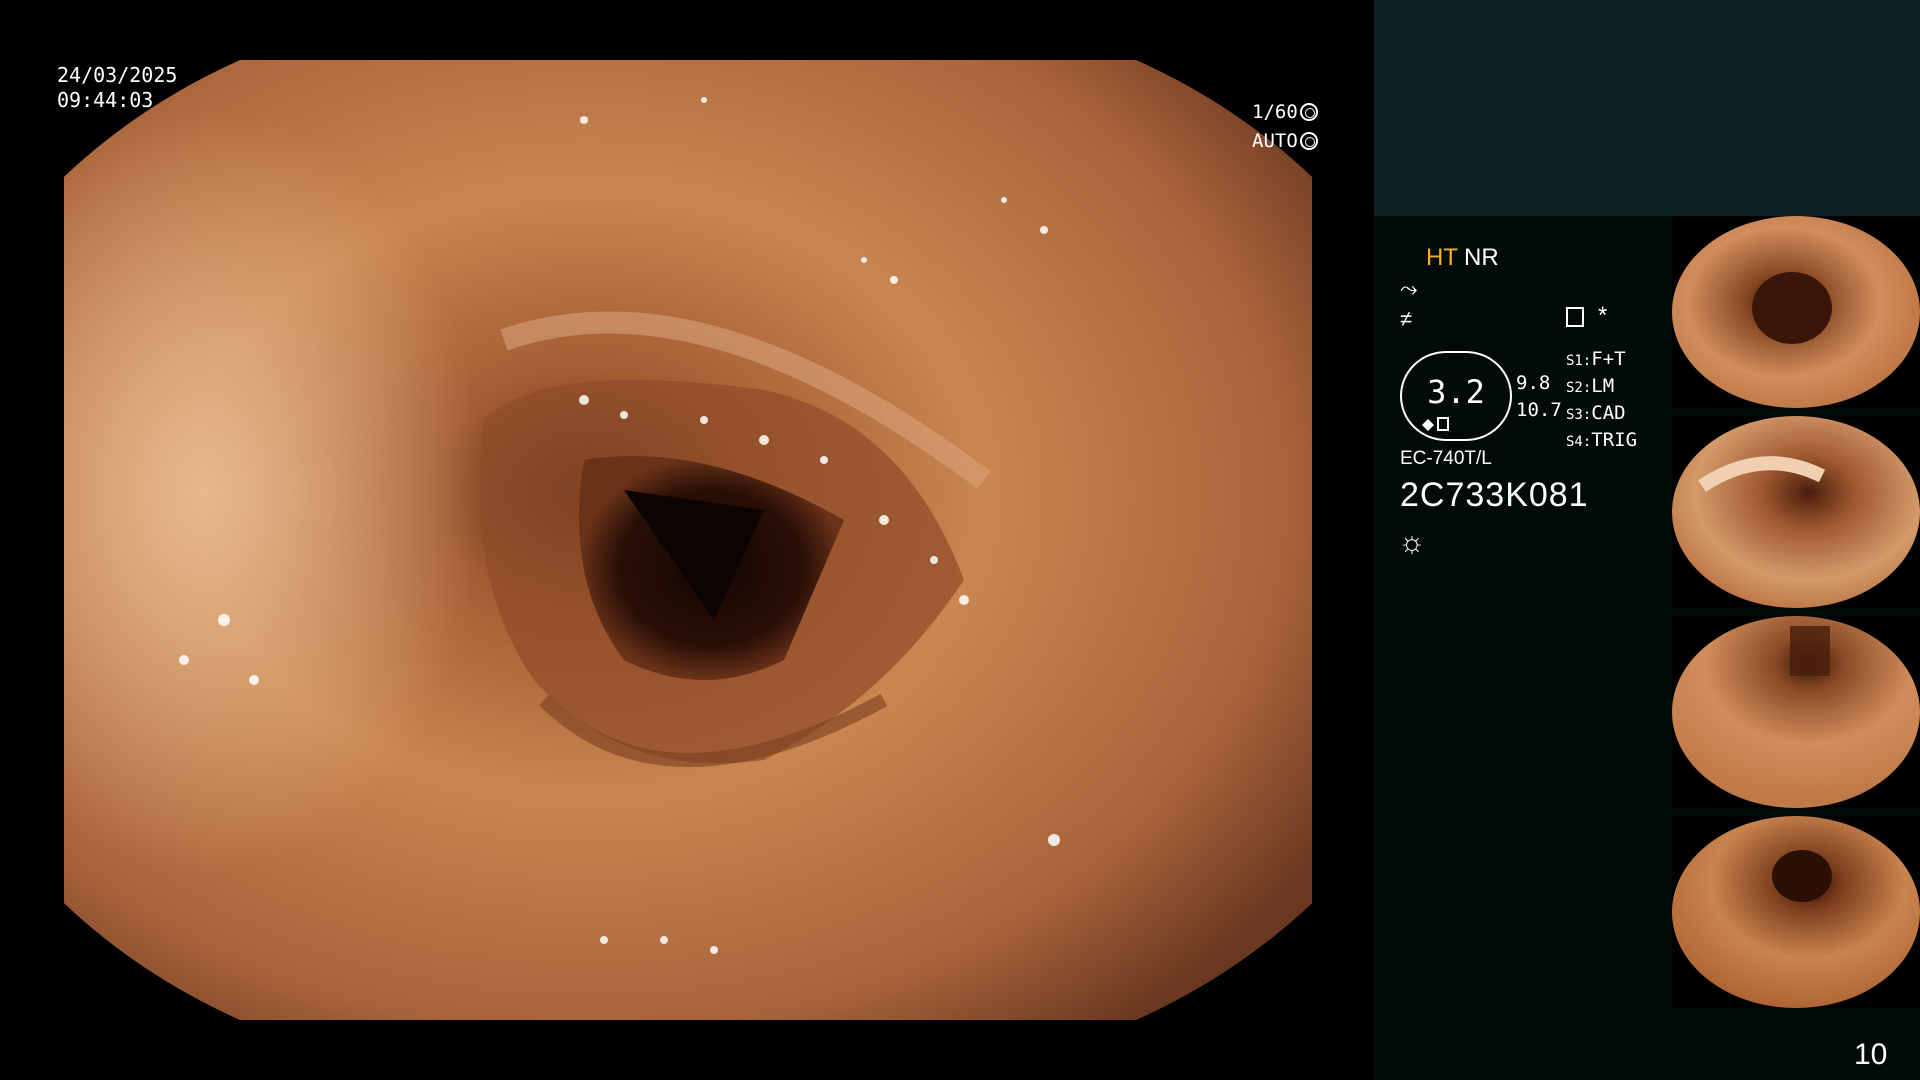 The width and height of the screenshot is (1920, 1080). What do you see at coordinates (1406, 318) in the screenshot?
I see `lightning-icon: ≠` at bounding box center [1406, 318].